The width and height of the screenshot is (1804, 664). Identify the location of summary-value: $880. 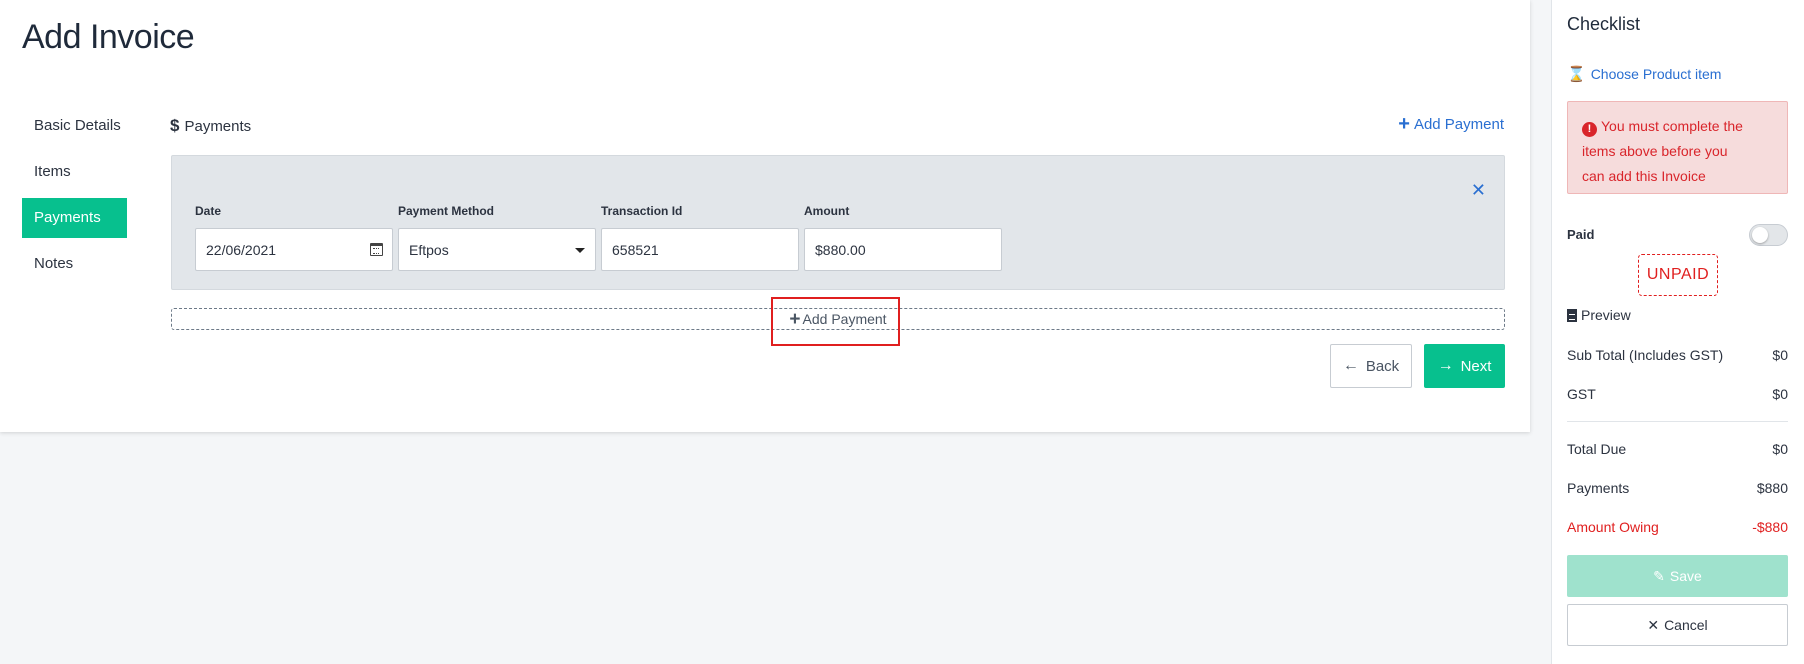
(1772, 488).